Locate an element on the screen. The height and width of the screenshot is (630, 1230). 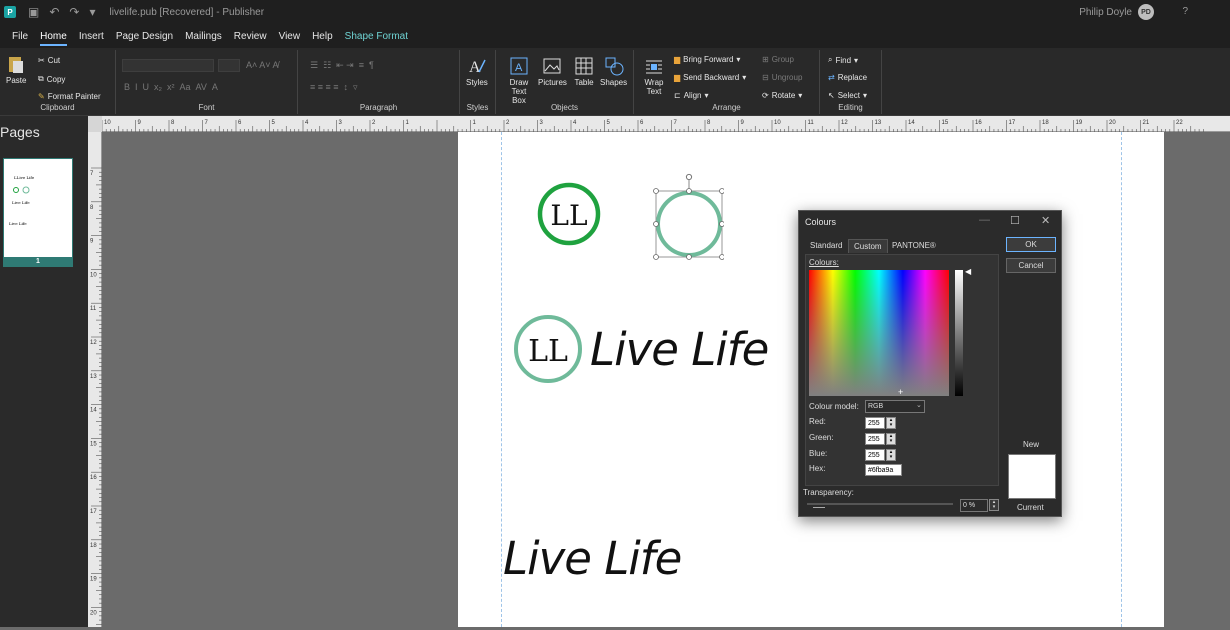
styles-group-label: Styles is located at coordinates (477, 107).